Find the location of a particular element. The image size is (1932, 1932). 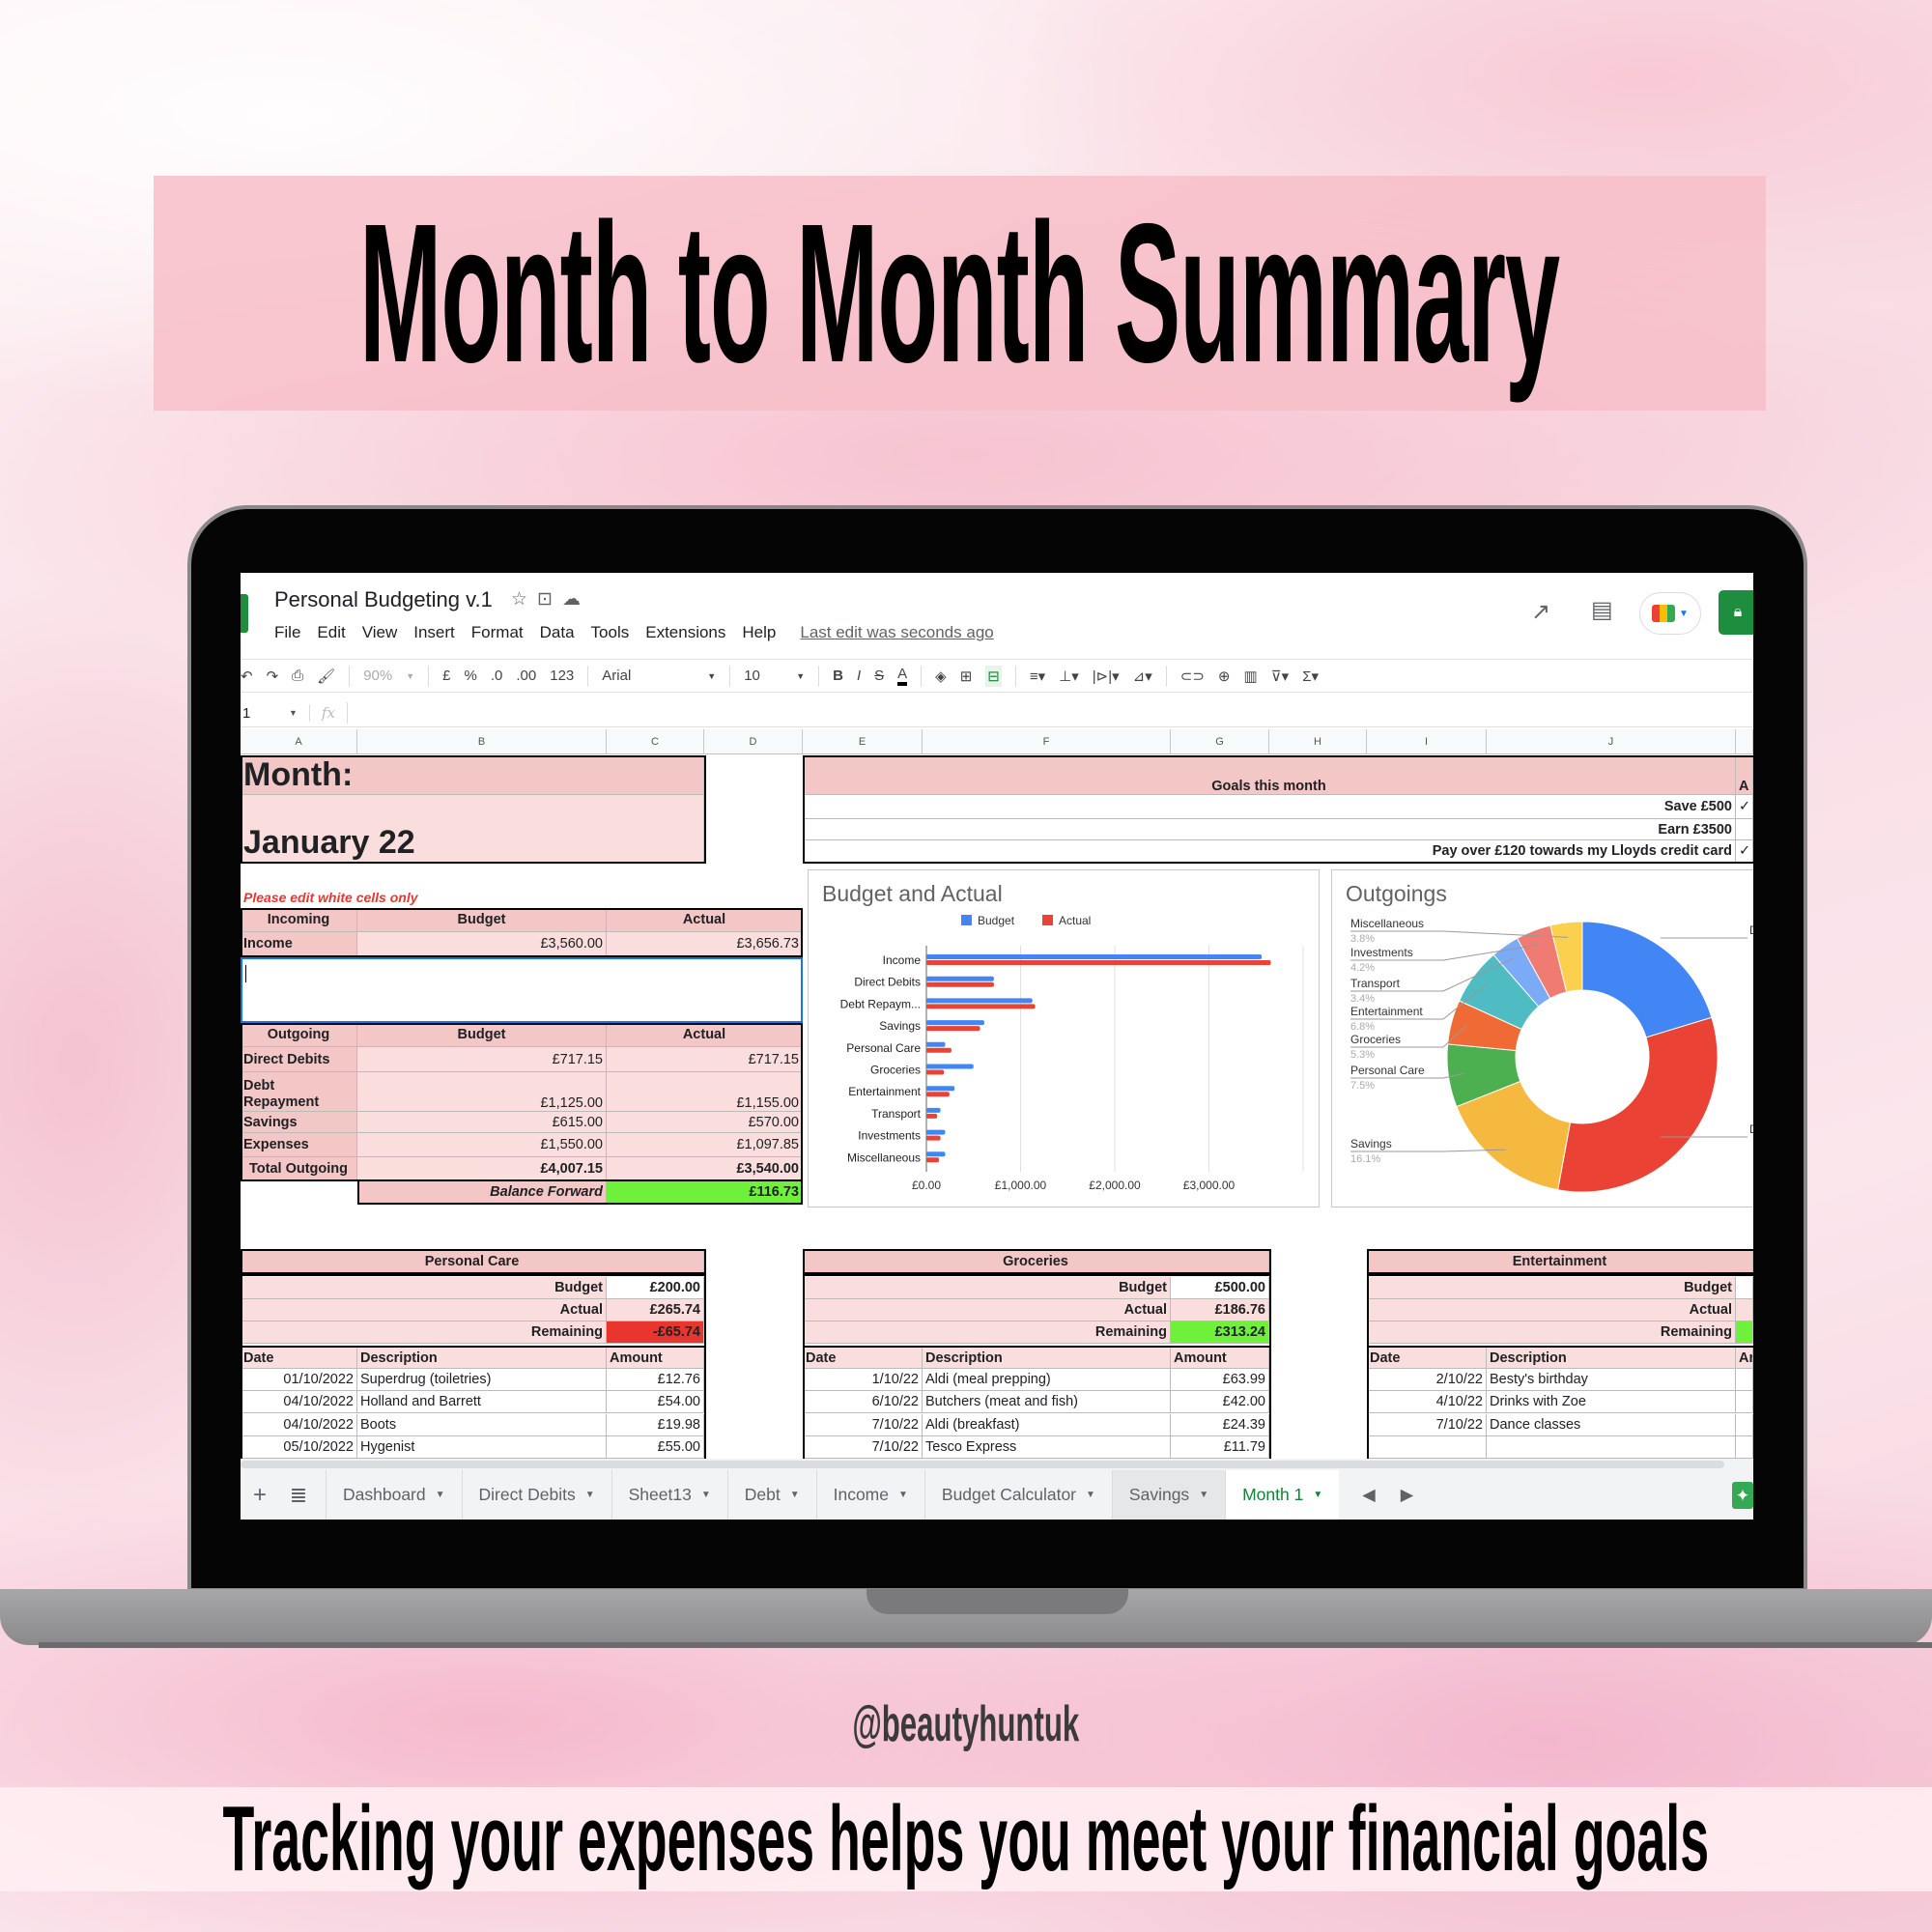

outgoing-row: £1,097.85 is located at coordinates (705, 1145).